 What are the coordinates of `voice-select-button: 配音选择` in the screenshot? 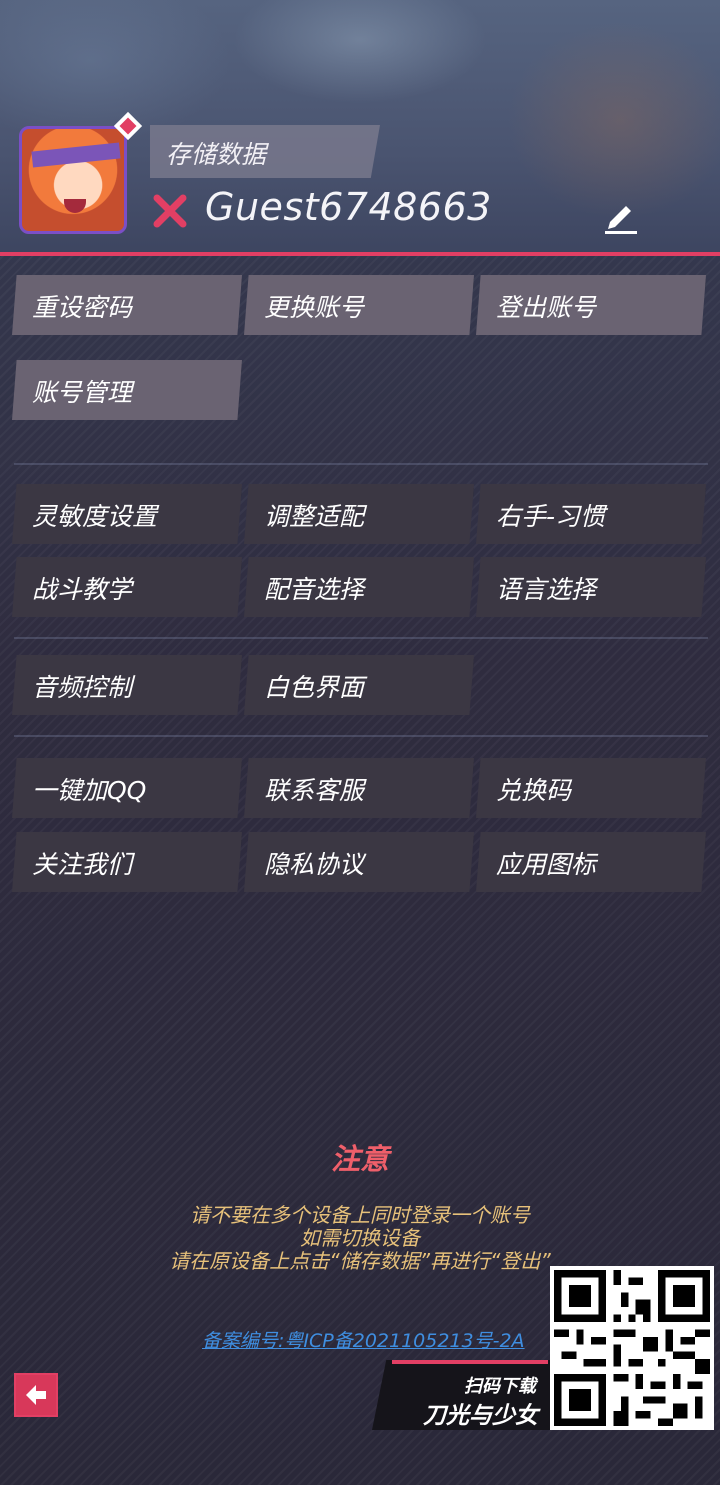 It's located at (359, 587).